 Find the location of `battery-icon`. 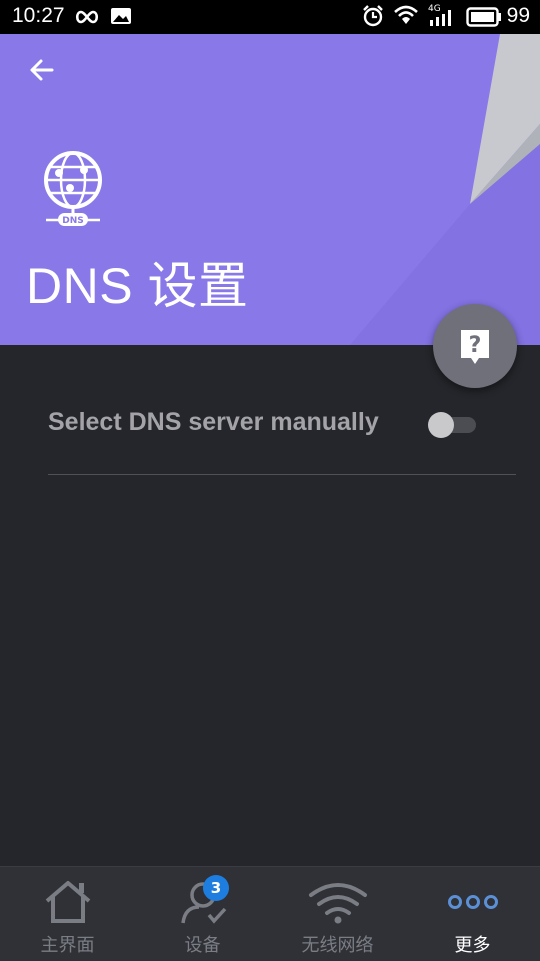

battery-icon is located at coordinates (483, 17).